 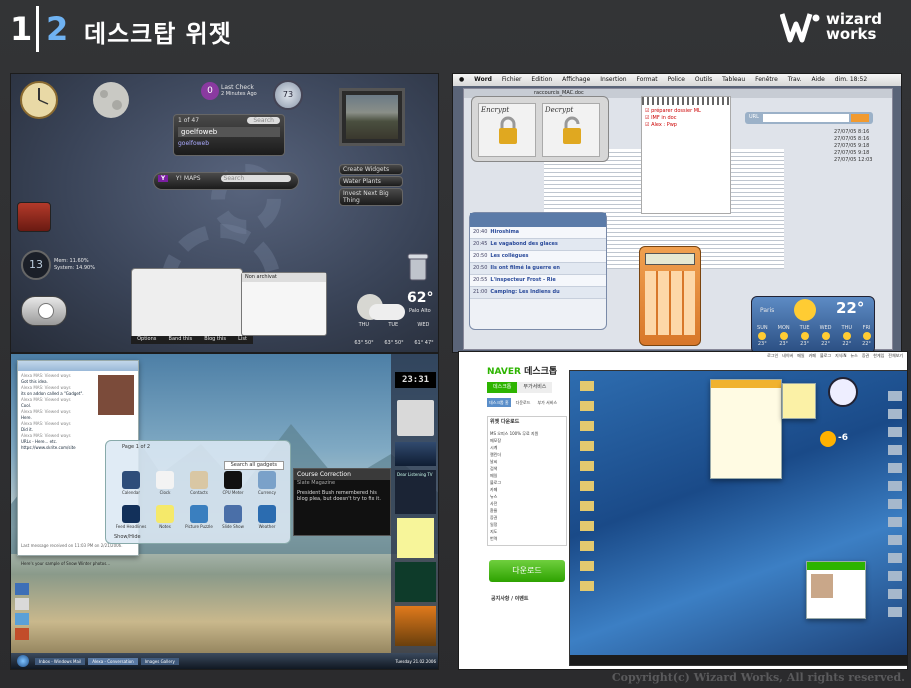 What do you see at coordinates (733, 79) in the screenshot?
I see `menu-tableau: Tableau` at bounding box center [733, 79].